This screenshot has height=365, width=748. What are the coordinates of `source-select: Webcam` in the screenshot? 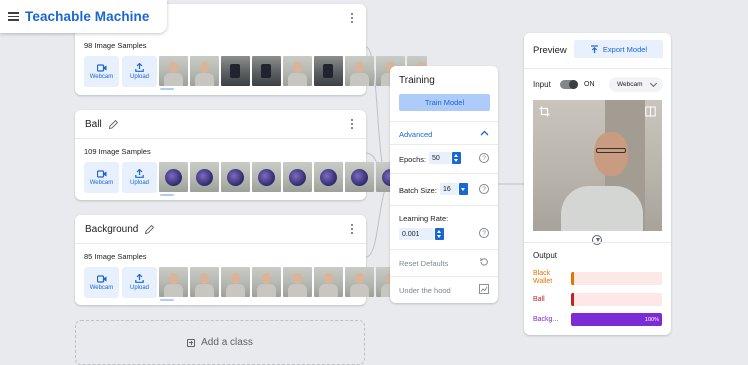 It's located at (636, 84).